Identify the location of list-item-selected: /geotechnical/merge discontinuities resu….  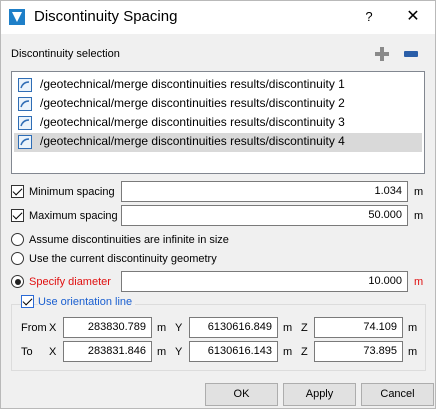
(218, 142).